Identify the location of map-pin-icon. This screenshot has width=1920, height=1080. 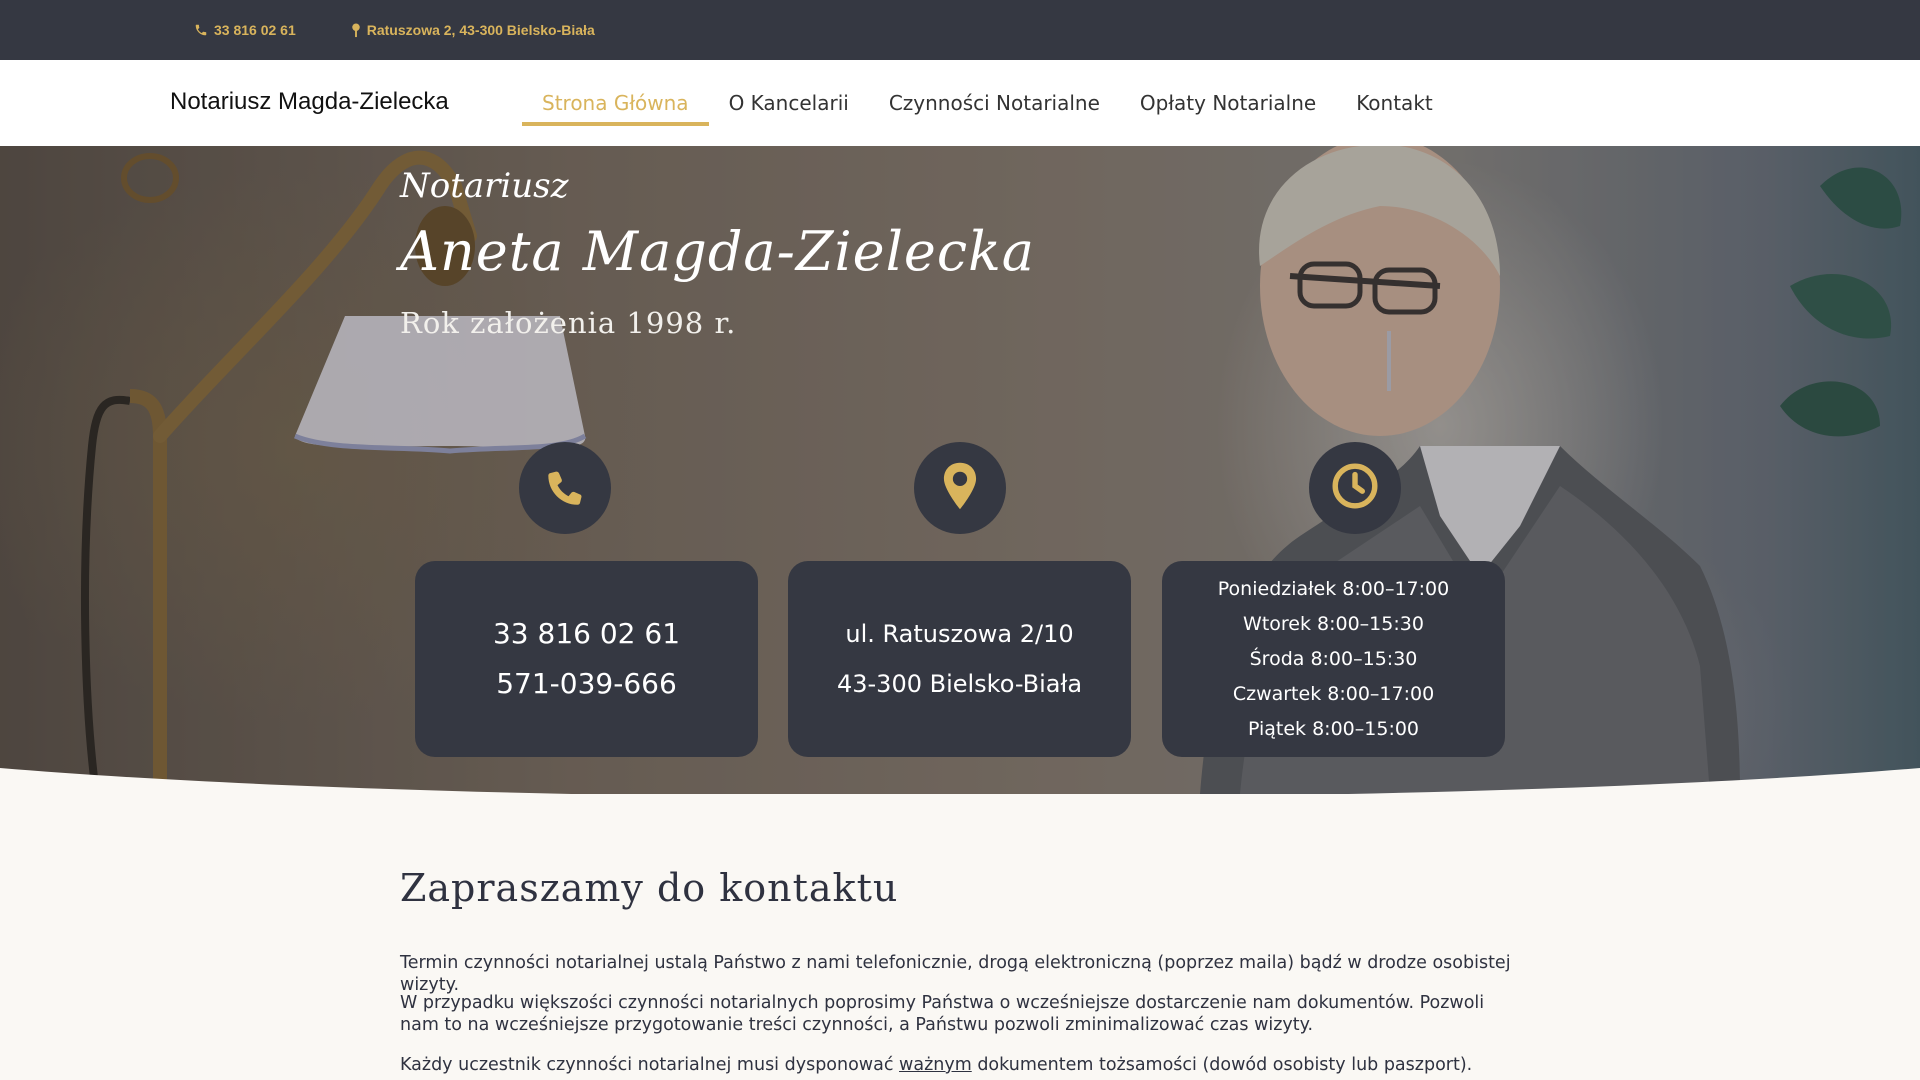
(356, 30).